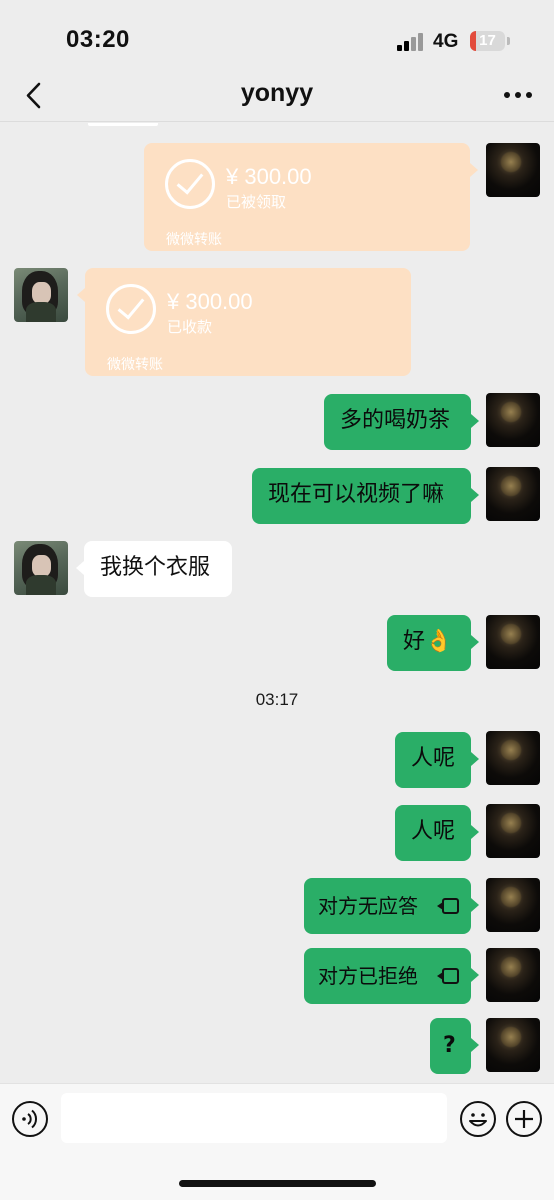  I want to click on message-text: 我换个衣服, so click(155, 567).